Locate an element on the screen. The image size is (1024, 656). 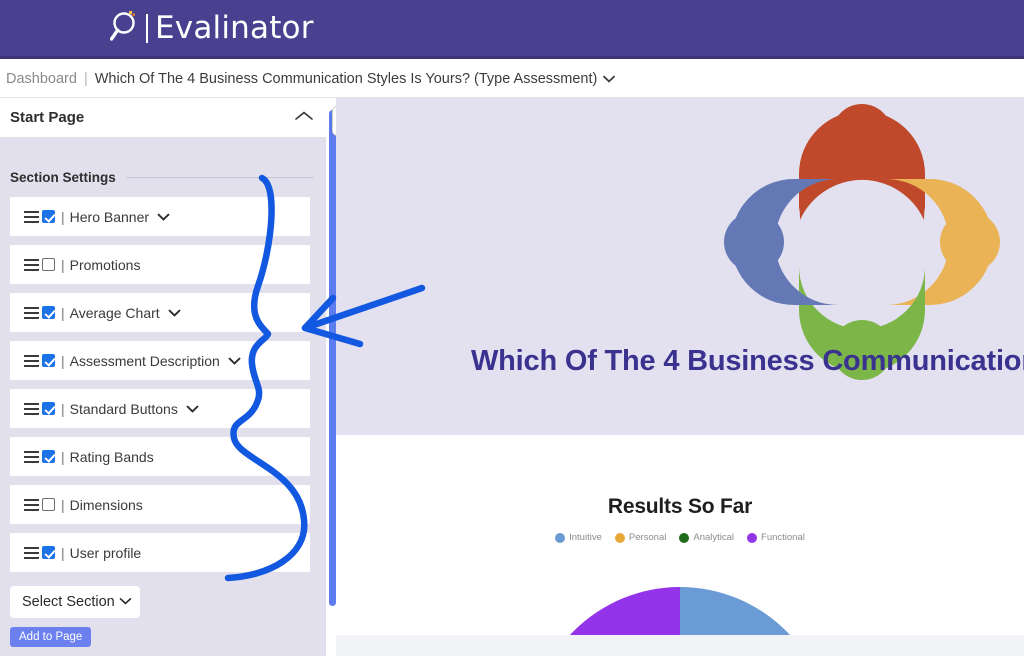
breadcrumb-dashboard-link: Dashboard is located at coordinates (41, 79).